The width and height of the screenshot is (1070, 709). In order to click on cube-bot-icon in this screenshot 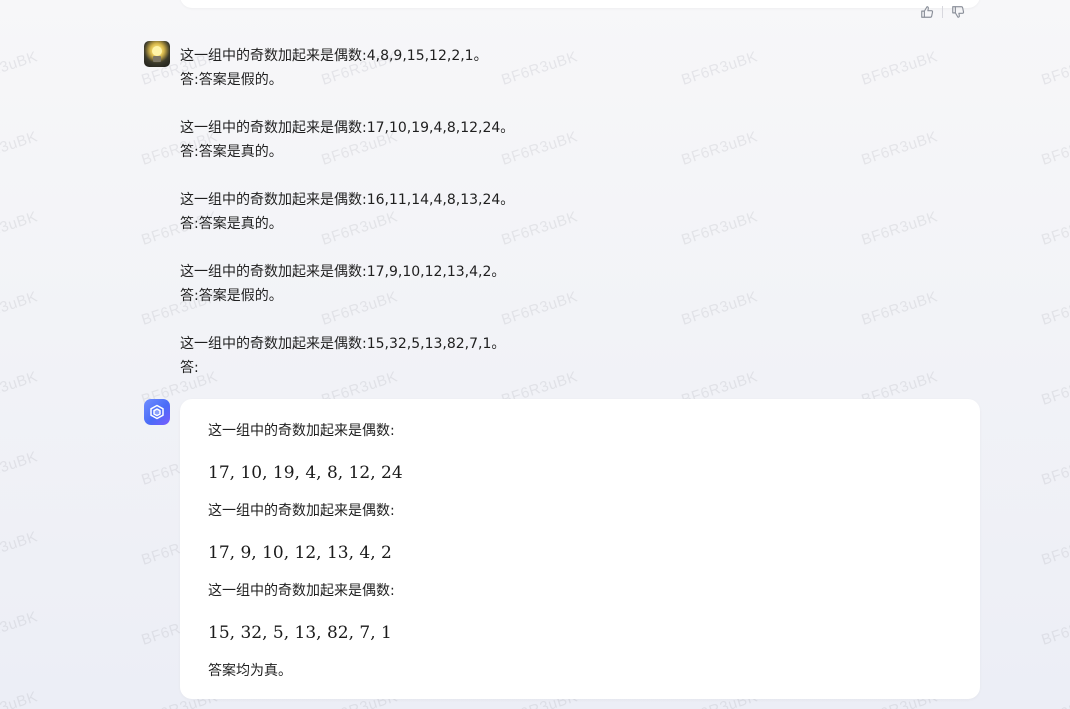, I will do `click(157, 412)`.